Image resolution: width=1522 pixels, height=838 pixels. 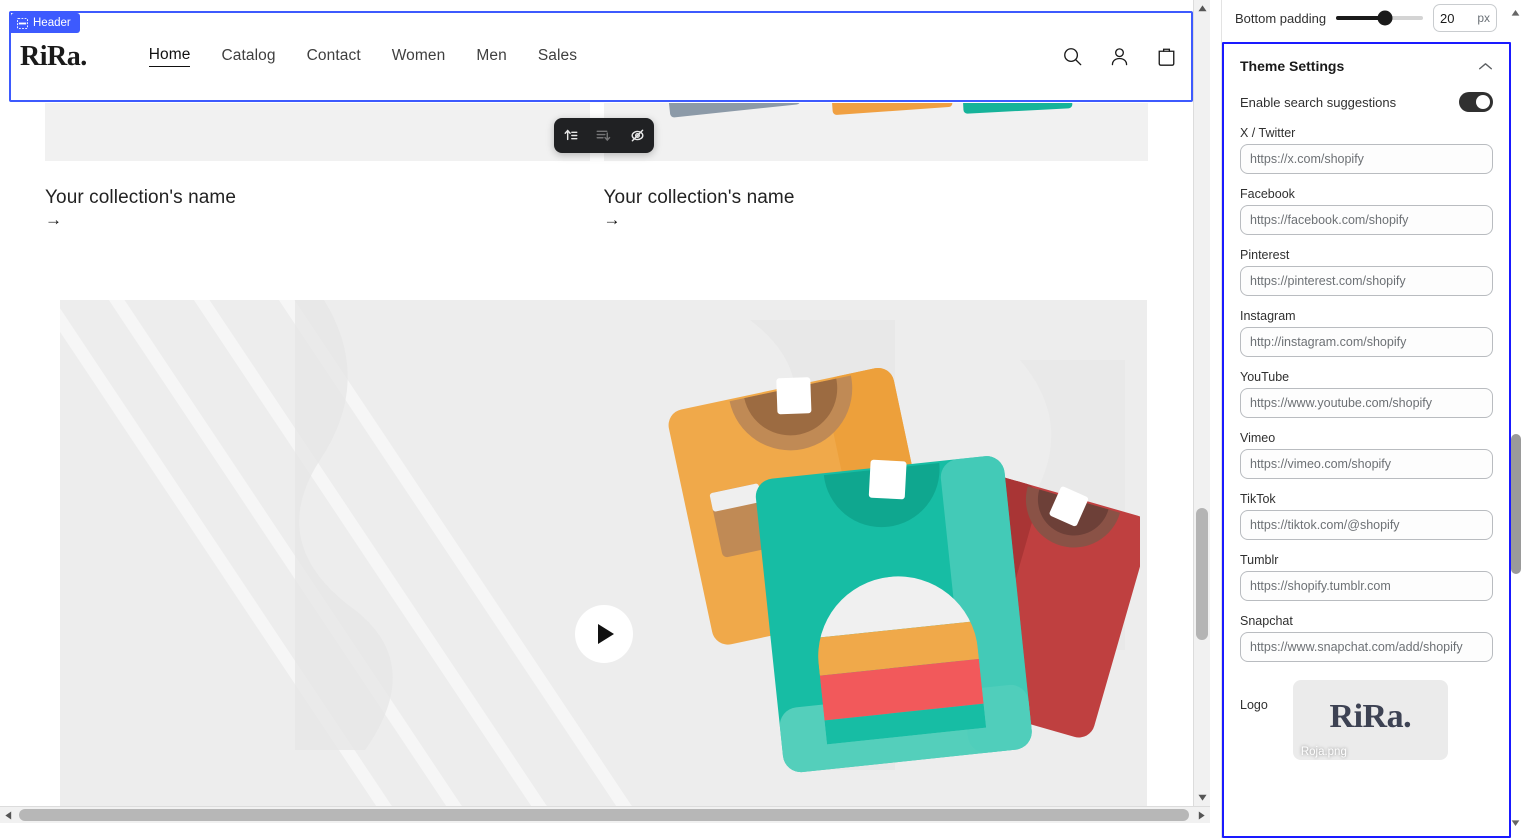 What do you see at coordinates (1516, 504) in the screenshot?
I see `sidebar-scroll-thumb` at bounding box center [1516, 504].